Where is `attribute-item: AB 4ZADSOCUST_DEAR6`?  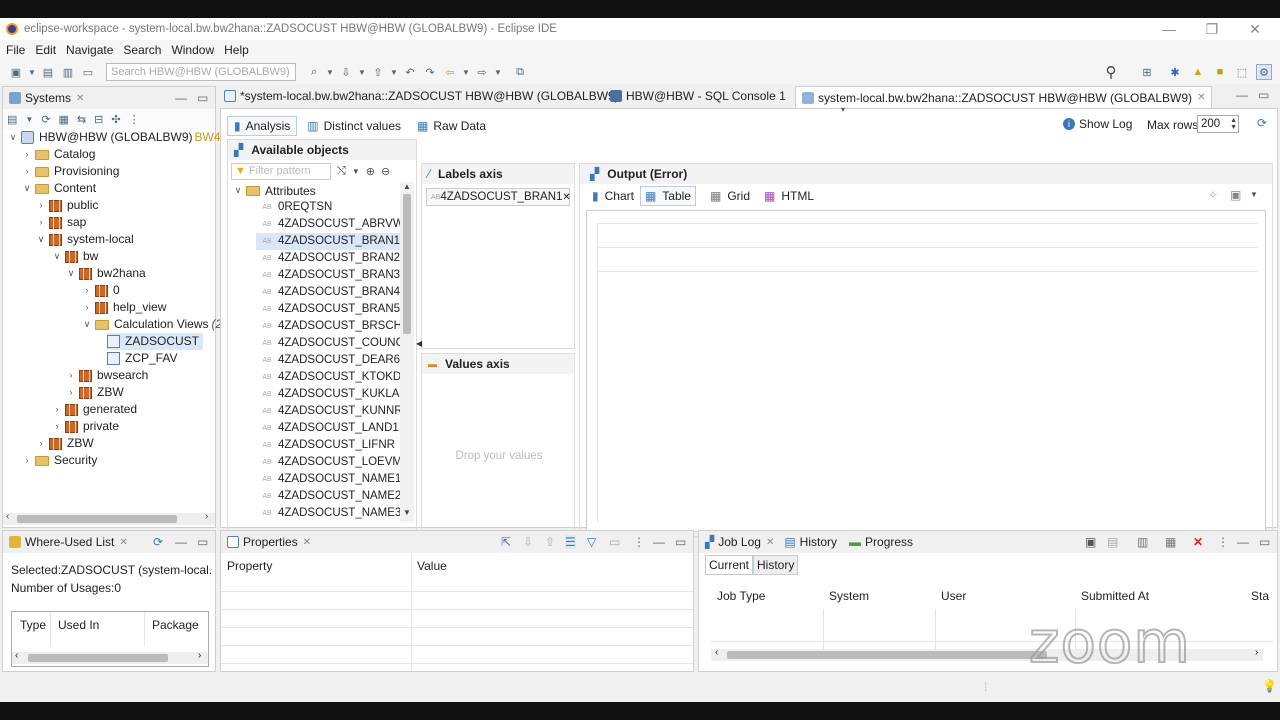
attribute-item: AB 4ZADSOCUST_DEAR6 is located at coordinates (328, 360).